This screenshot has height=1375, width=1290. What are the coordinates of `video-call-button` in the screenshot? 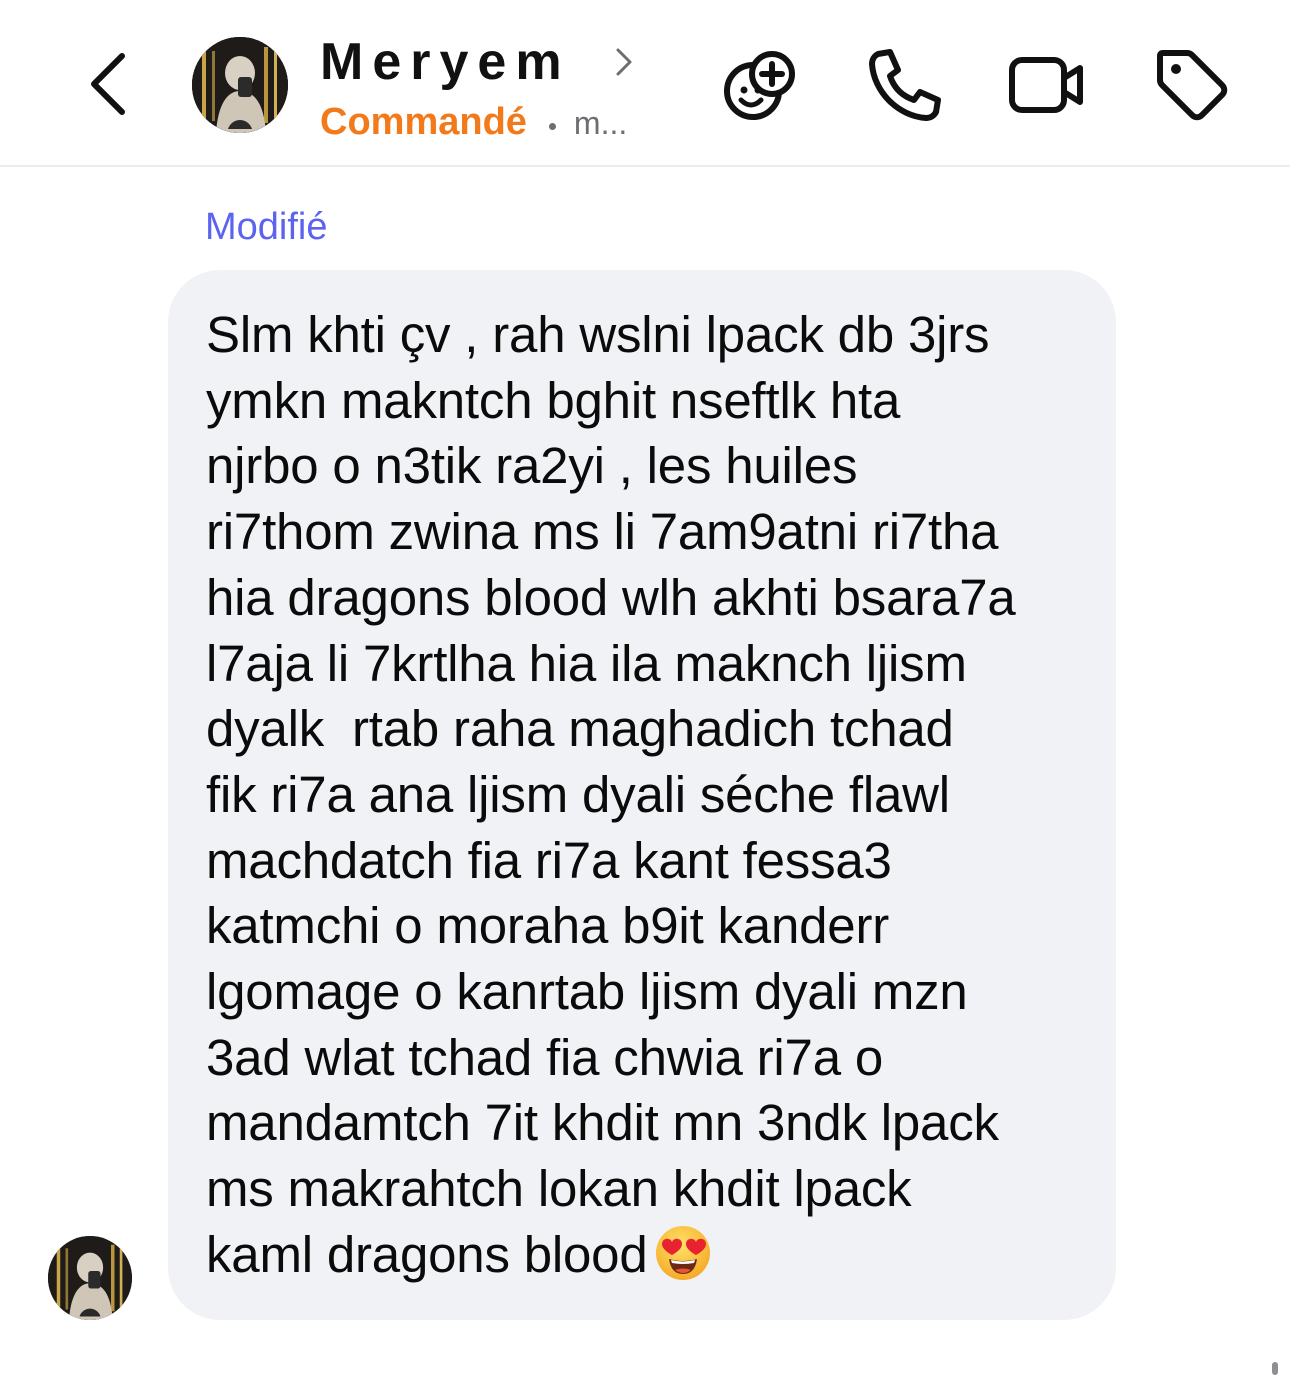 It's located at (1046, 84).